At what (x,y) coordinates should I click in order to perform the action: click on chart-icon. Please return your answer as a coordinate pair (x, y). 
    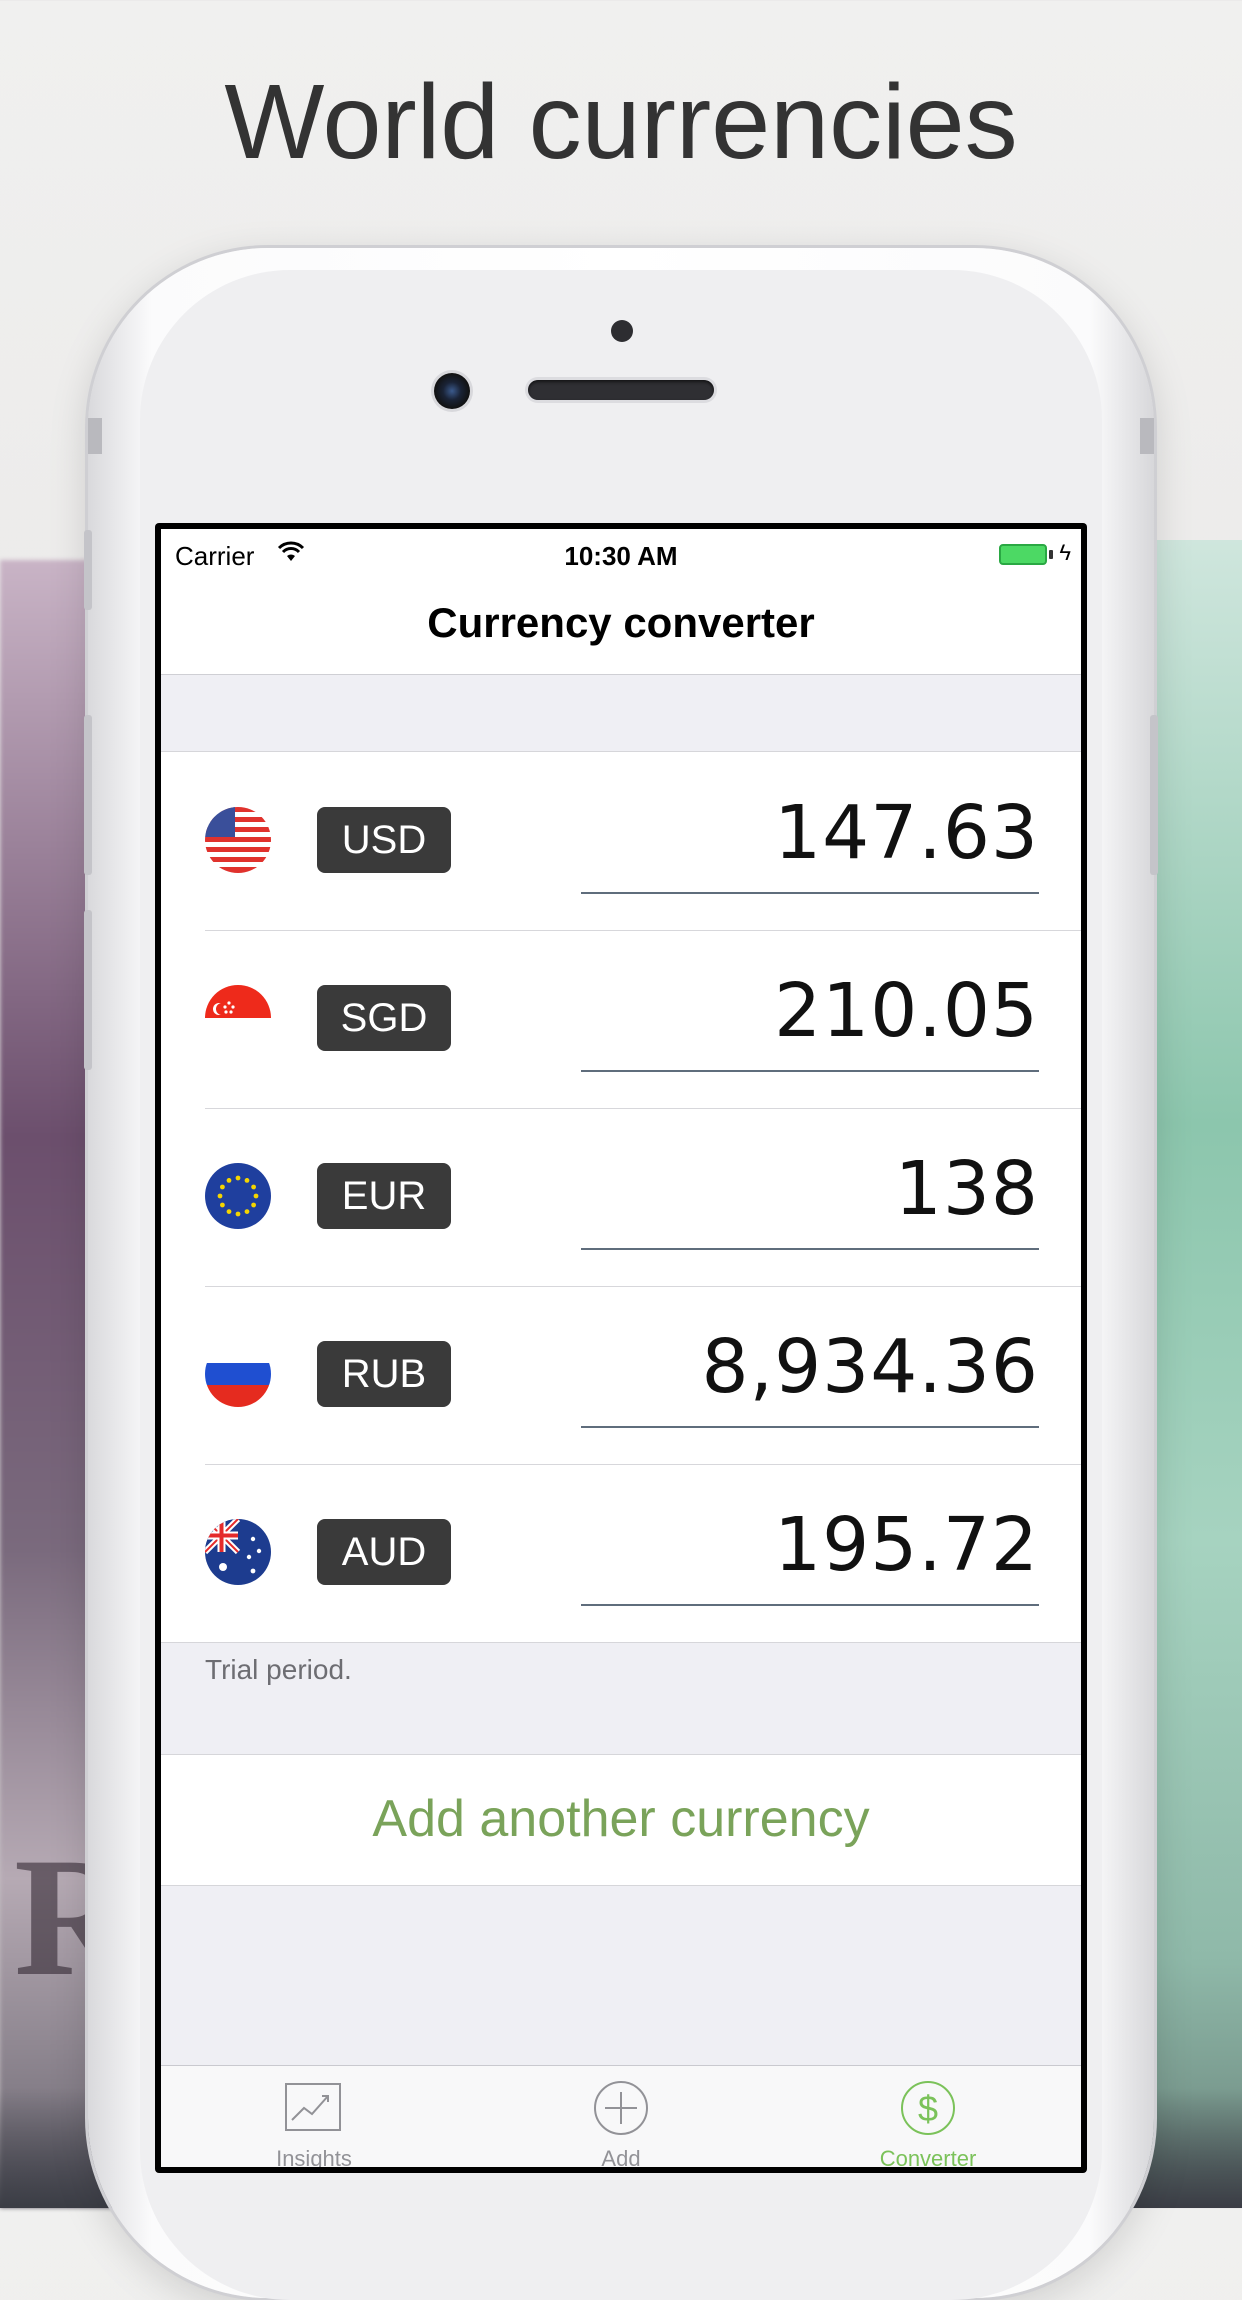
    Looking at the image, I should click on (313, 2107).